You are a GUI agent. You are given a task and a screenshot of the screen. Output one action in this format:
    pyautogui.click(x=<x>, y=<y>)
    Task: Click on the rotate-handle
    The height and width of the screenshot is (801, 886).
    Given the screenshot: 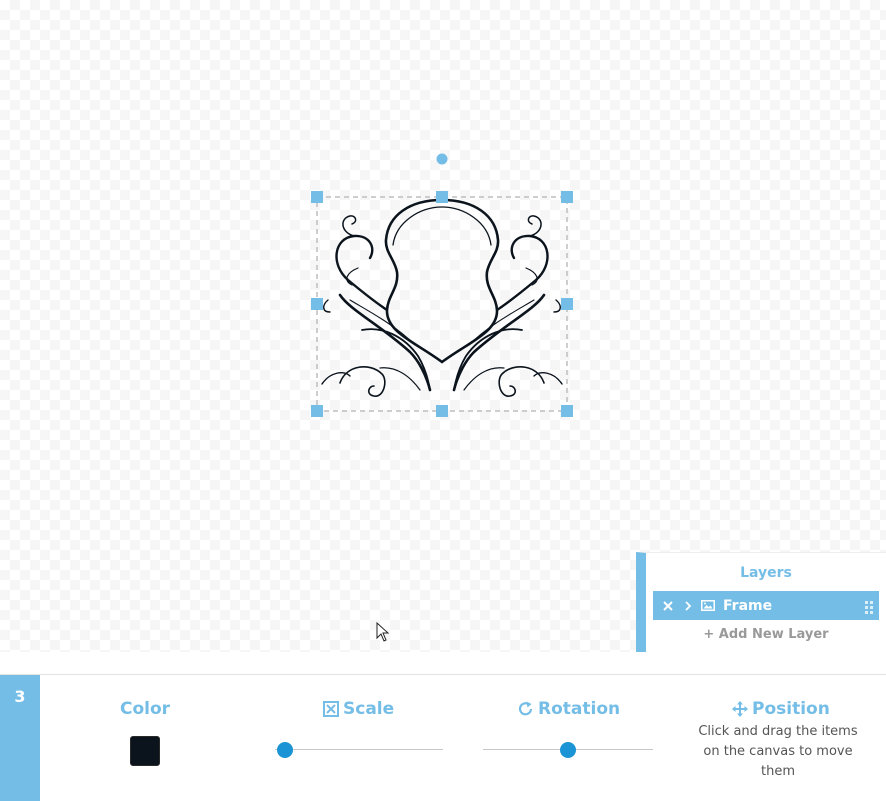 What is the action you would take?
    pyautogui.click(x=442, y=159)
    